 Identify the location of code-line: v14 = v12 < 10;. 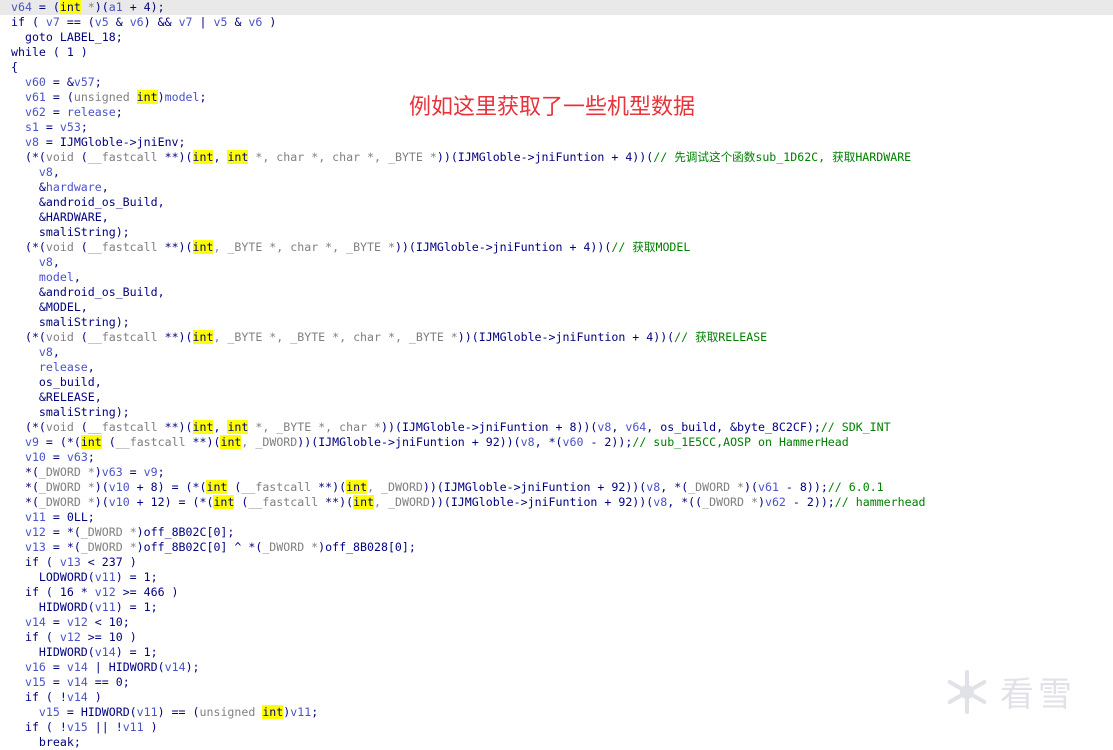
(562, 622).